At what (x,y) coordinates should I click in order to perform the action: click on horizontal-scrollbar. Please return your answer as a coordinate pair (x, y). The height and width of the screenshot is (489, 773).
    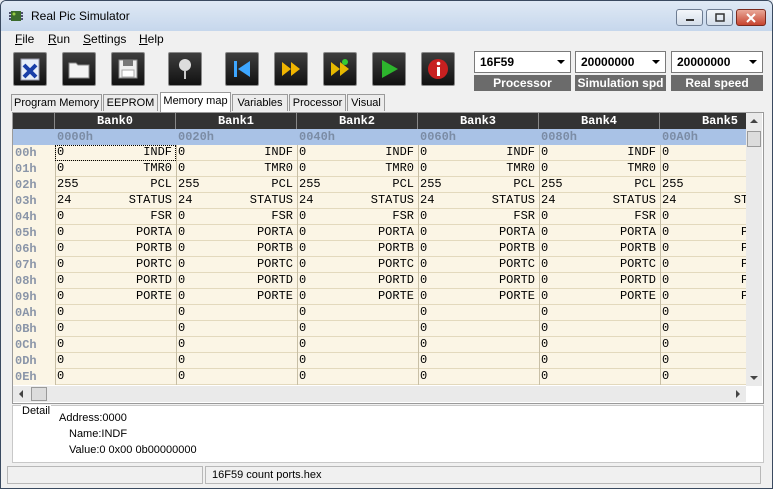
    Looking at the image, I should click on (379, 394).